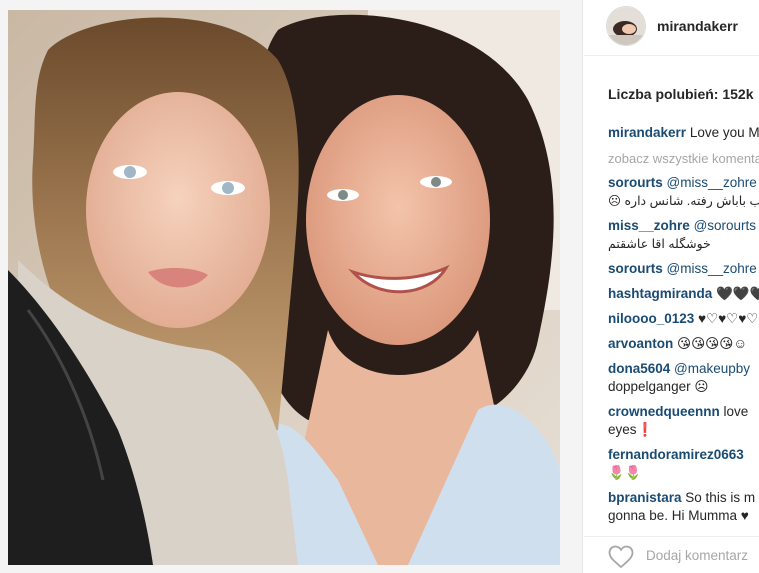 The image size is (759, 573). What do you see at coordinates (631, 429) in the screenshot?
I see `comment-text-continued: eyes❗` at bounding box center [631, 429].